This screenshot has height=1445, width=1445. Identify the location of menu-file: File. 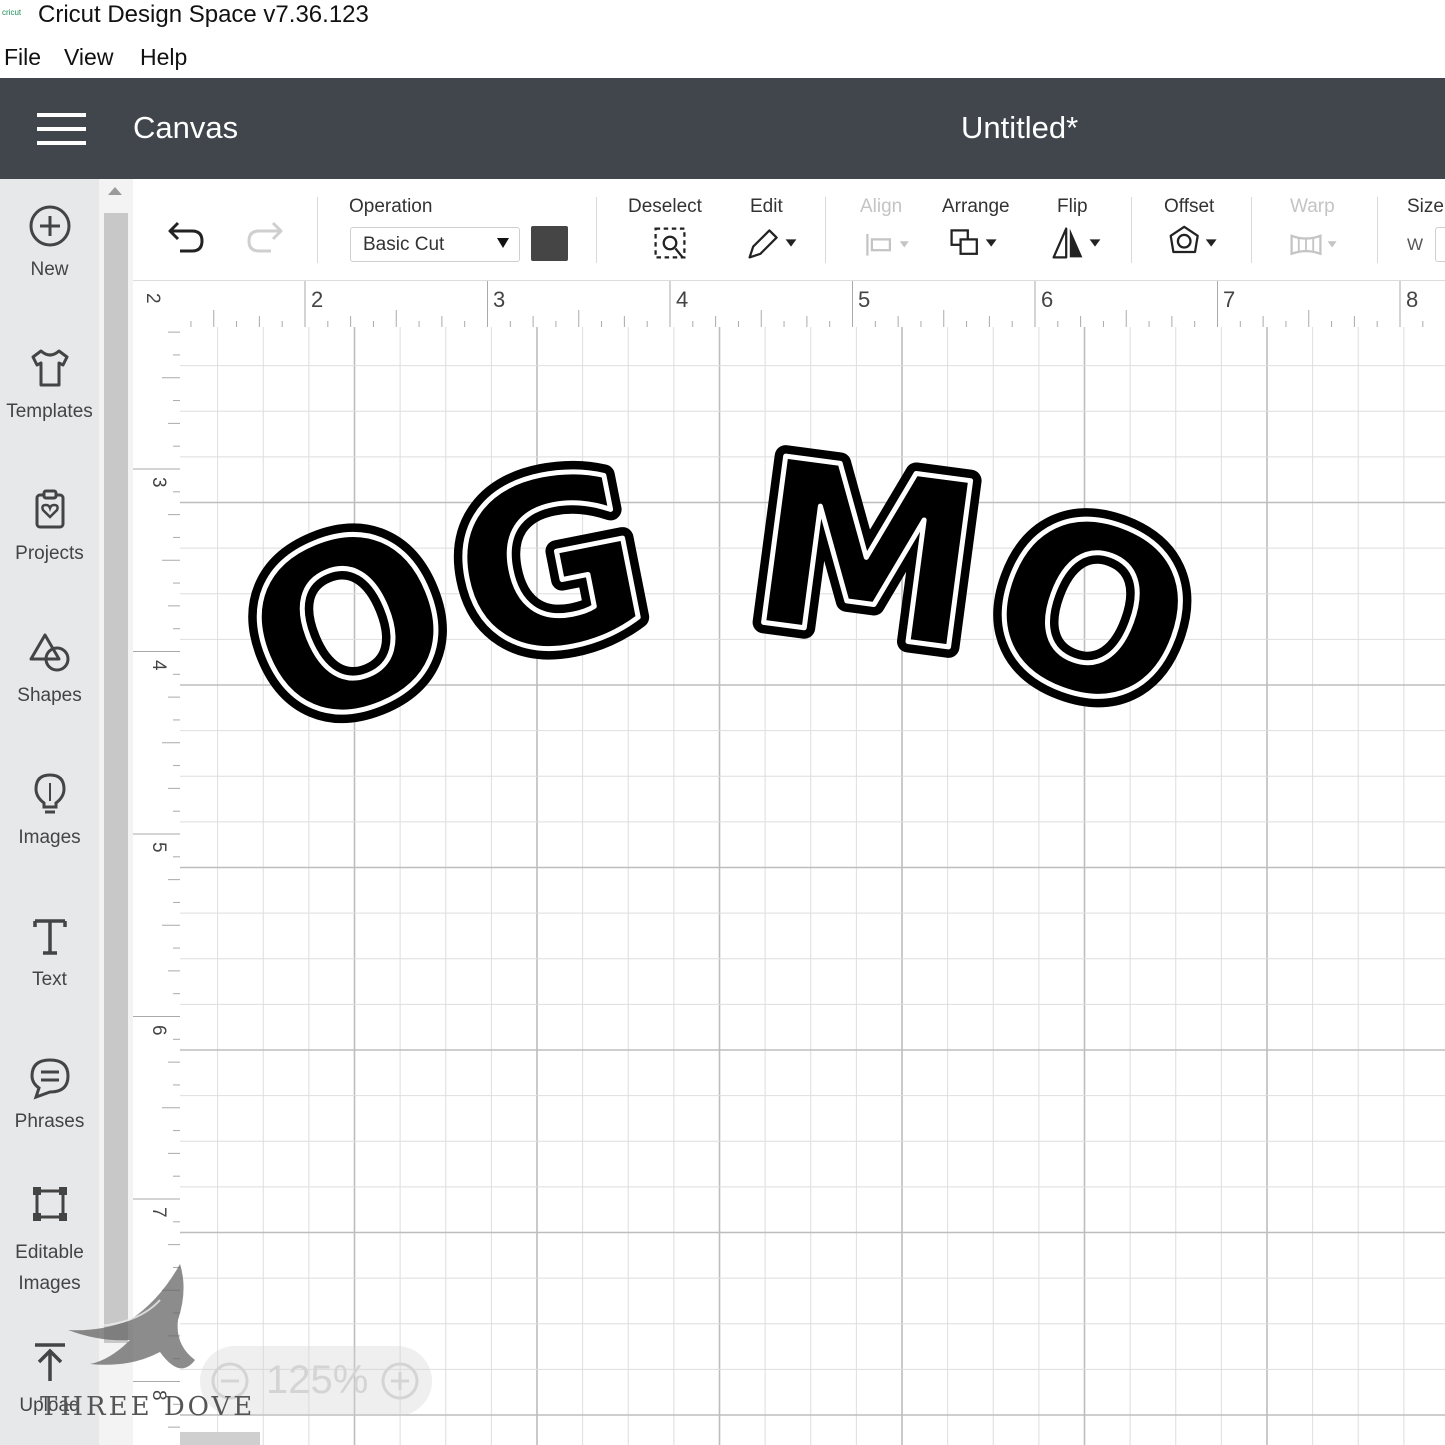
(22, 57).